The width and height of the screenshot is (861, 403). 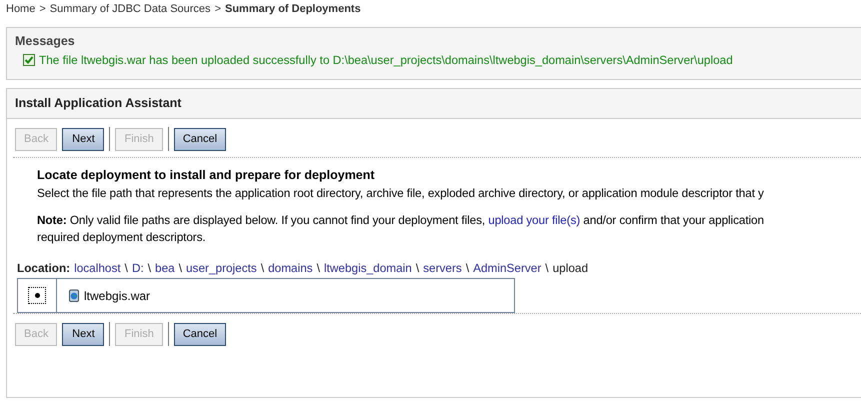 What do you see at coordinates (221, 268) in the screenshot?
I see `path-link: user_projects` at bounding box center [221, 268].